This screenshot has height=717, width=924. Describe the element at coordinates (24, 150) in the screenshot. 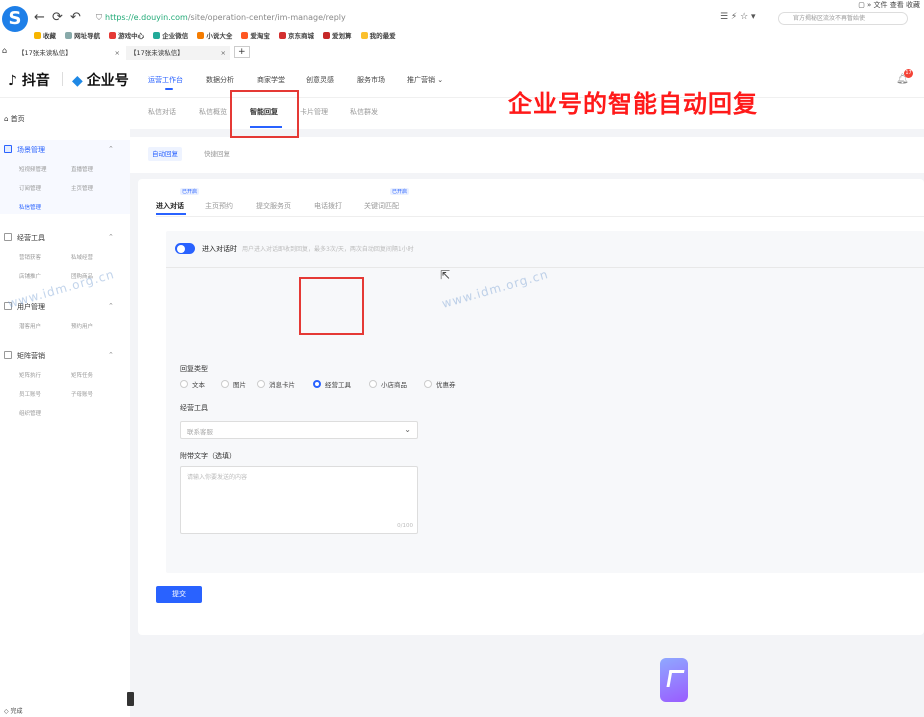

I see `sidebar-group-scene: 场景管理` at that location.